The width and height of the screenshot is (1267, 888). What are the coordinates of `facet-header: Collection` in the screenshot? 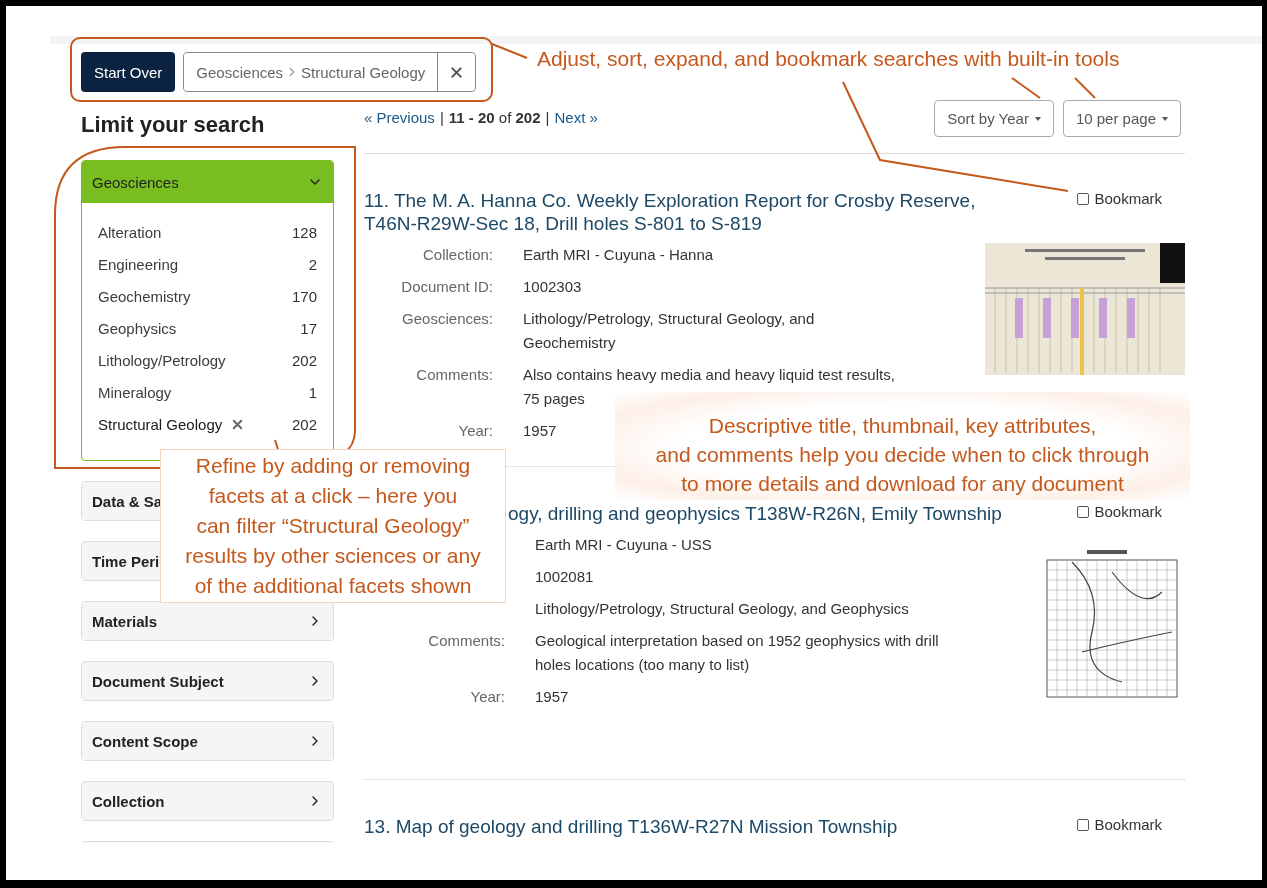 It's located at (207, 801).